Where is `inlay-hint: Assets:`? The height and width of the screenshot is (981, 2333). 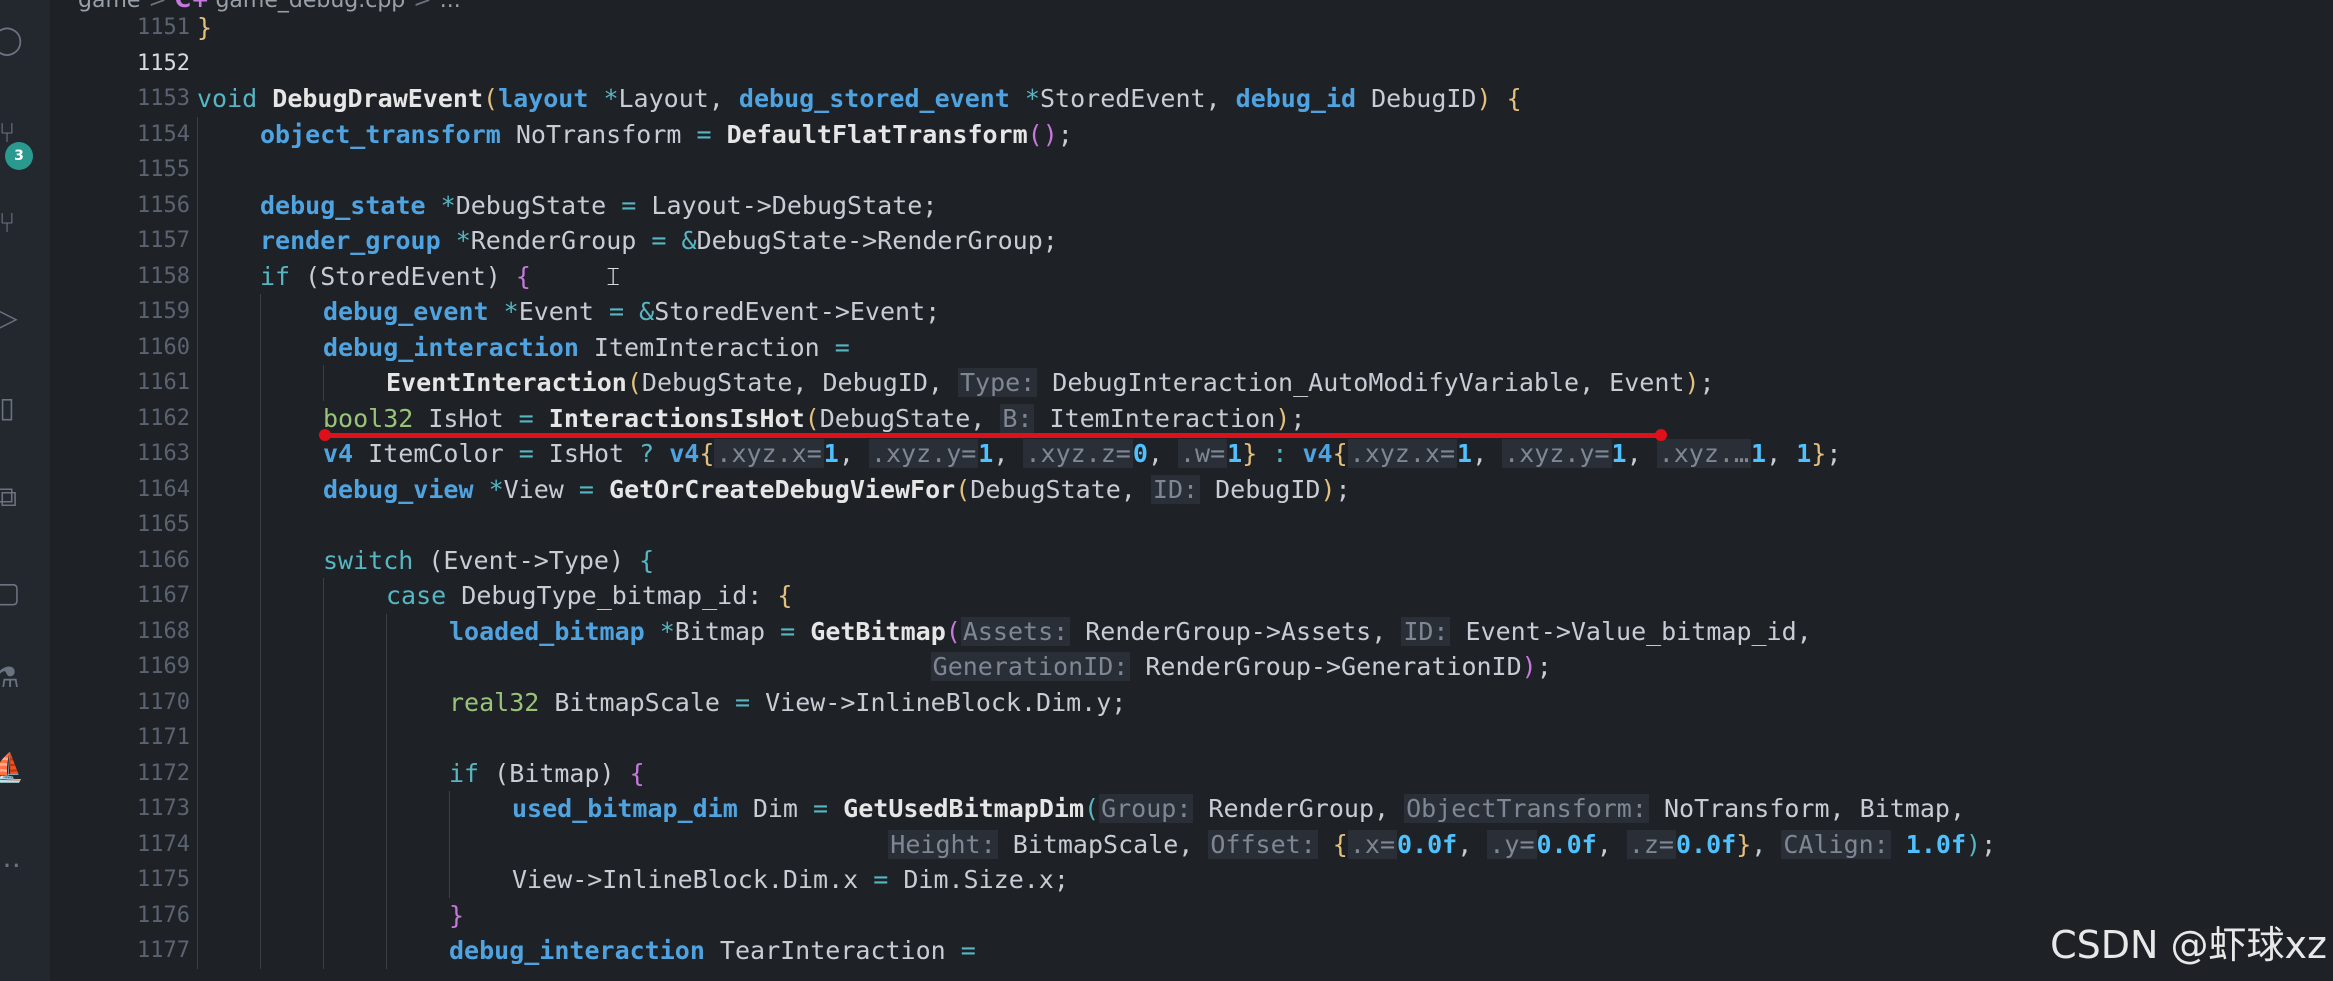
inlay-hint: Assets: is located at coordinates (1015, 631).